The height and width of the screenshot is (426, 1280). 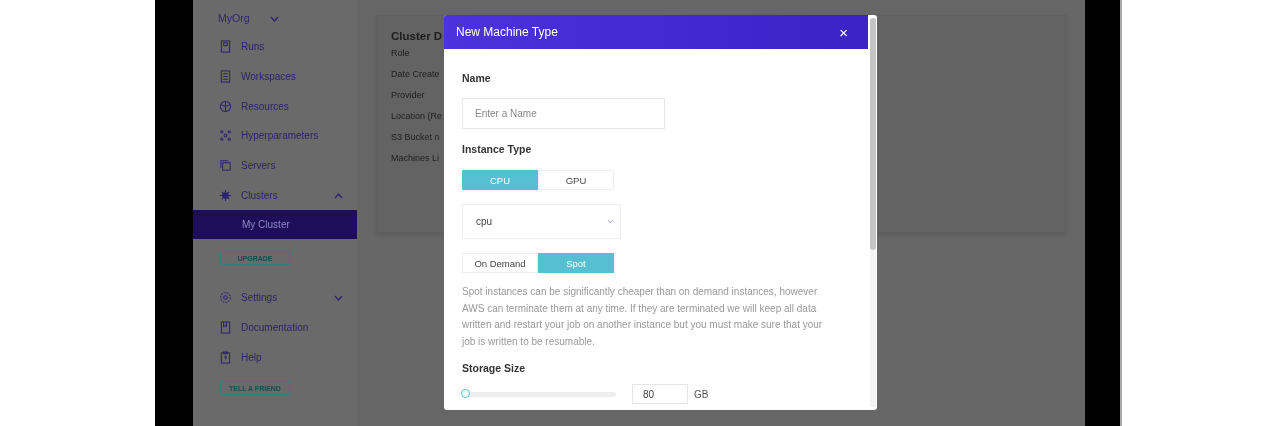 What do you see at coordinates (843, 32) in the screenshot?
I see `close-button: ×` at bounding box center [843, 32].